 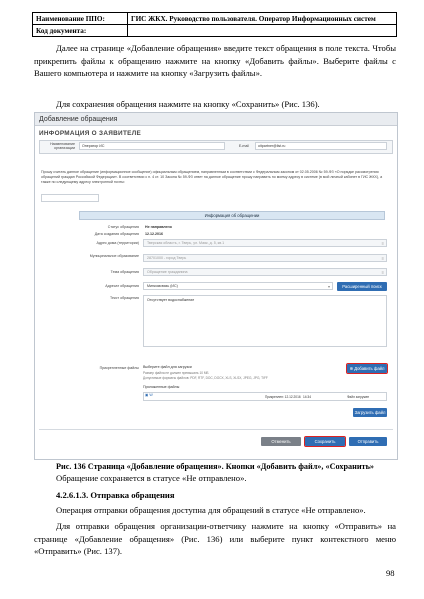 What do you see at coordinates (80, 18) in the screenshot?
I see `header-ppo-label: Наименование ППО:` at bounding box center [80, 18].